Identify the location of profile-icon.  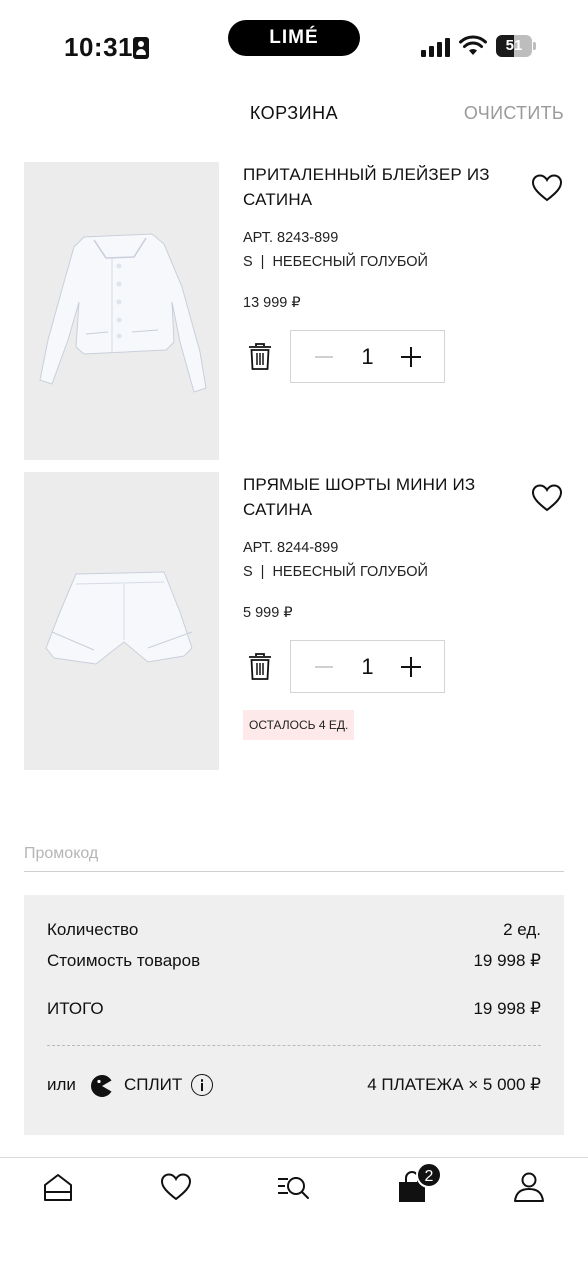
(529, 1187).